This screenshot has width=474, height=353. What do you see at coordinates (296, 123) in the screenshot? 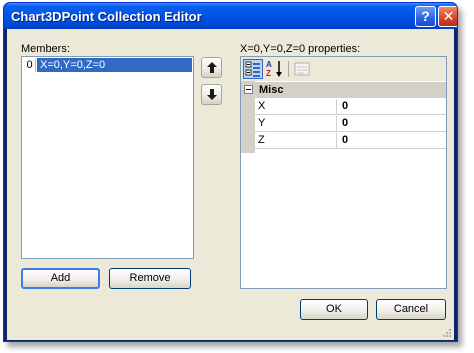
I see `property-name-y: Y` at bounding box center [296, 123].